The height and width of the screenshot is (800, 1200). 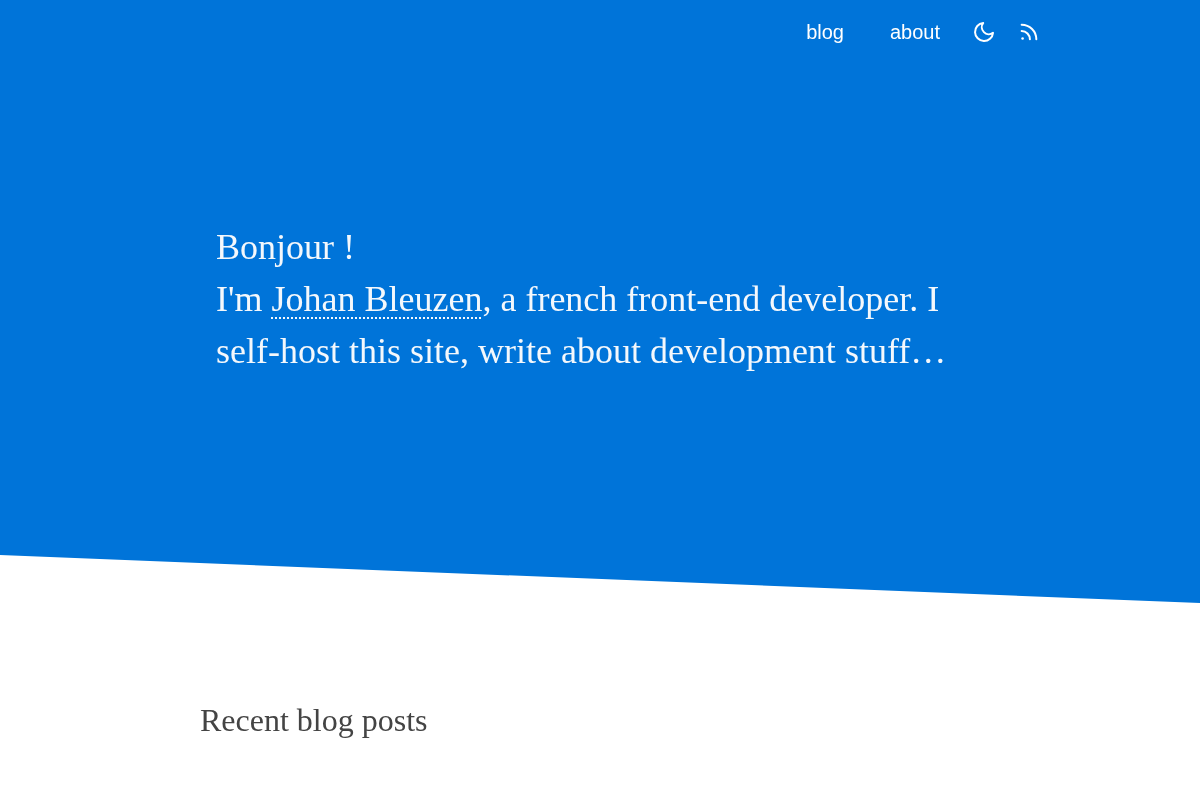 I want to click on nav-link: about, so click(x=914, y=31).